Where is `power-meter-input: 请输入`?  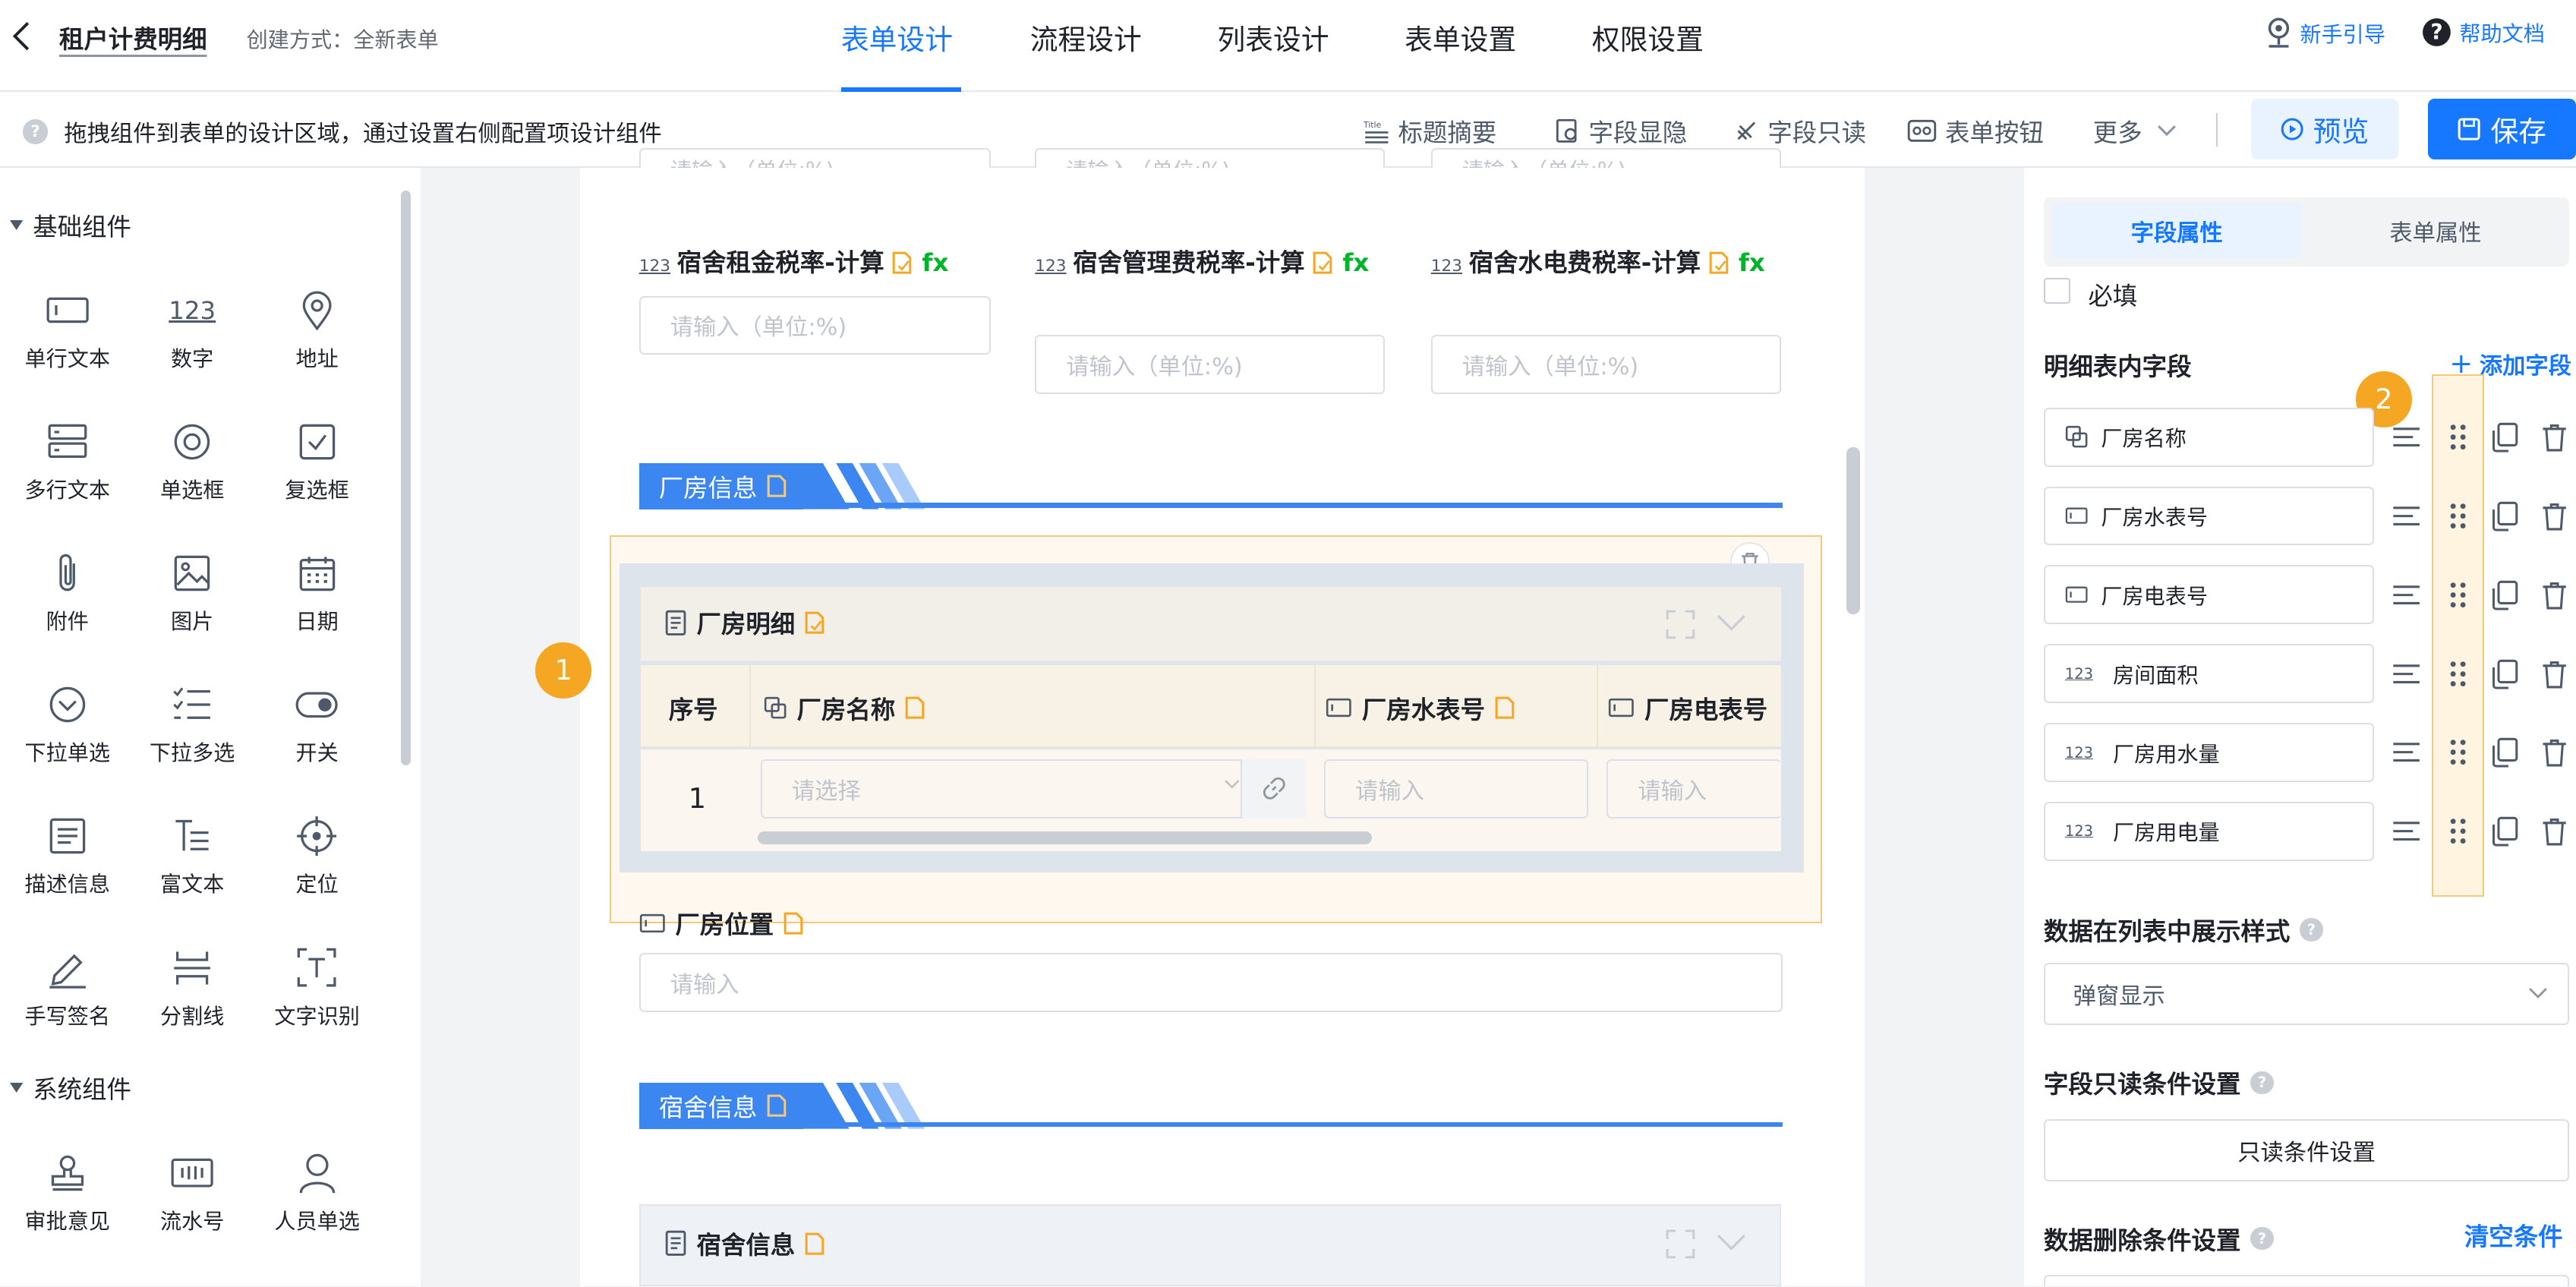
power-meter-input: 请输入 is located at coordinates (1693, 789).